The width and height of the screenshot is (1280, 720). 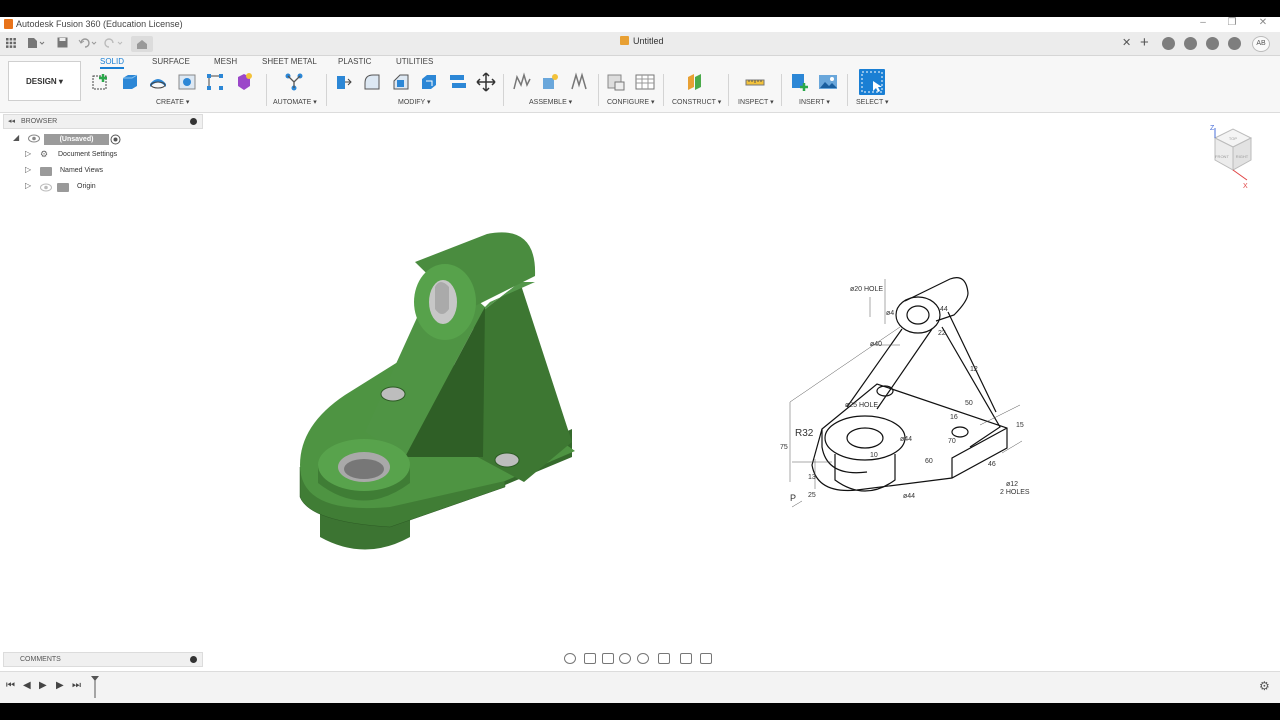 I want to click on construct-group-label: CONSTRUCT ▾, so click(x=696, y=102).